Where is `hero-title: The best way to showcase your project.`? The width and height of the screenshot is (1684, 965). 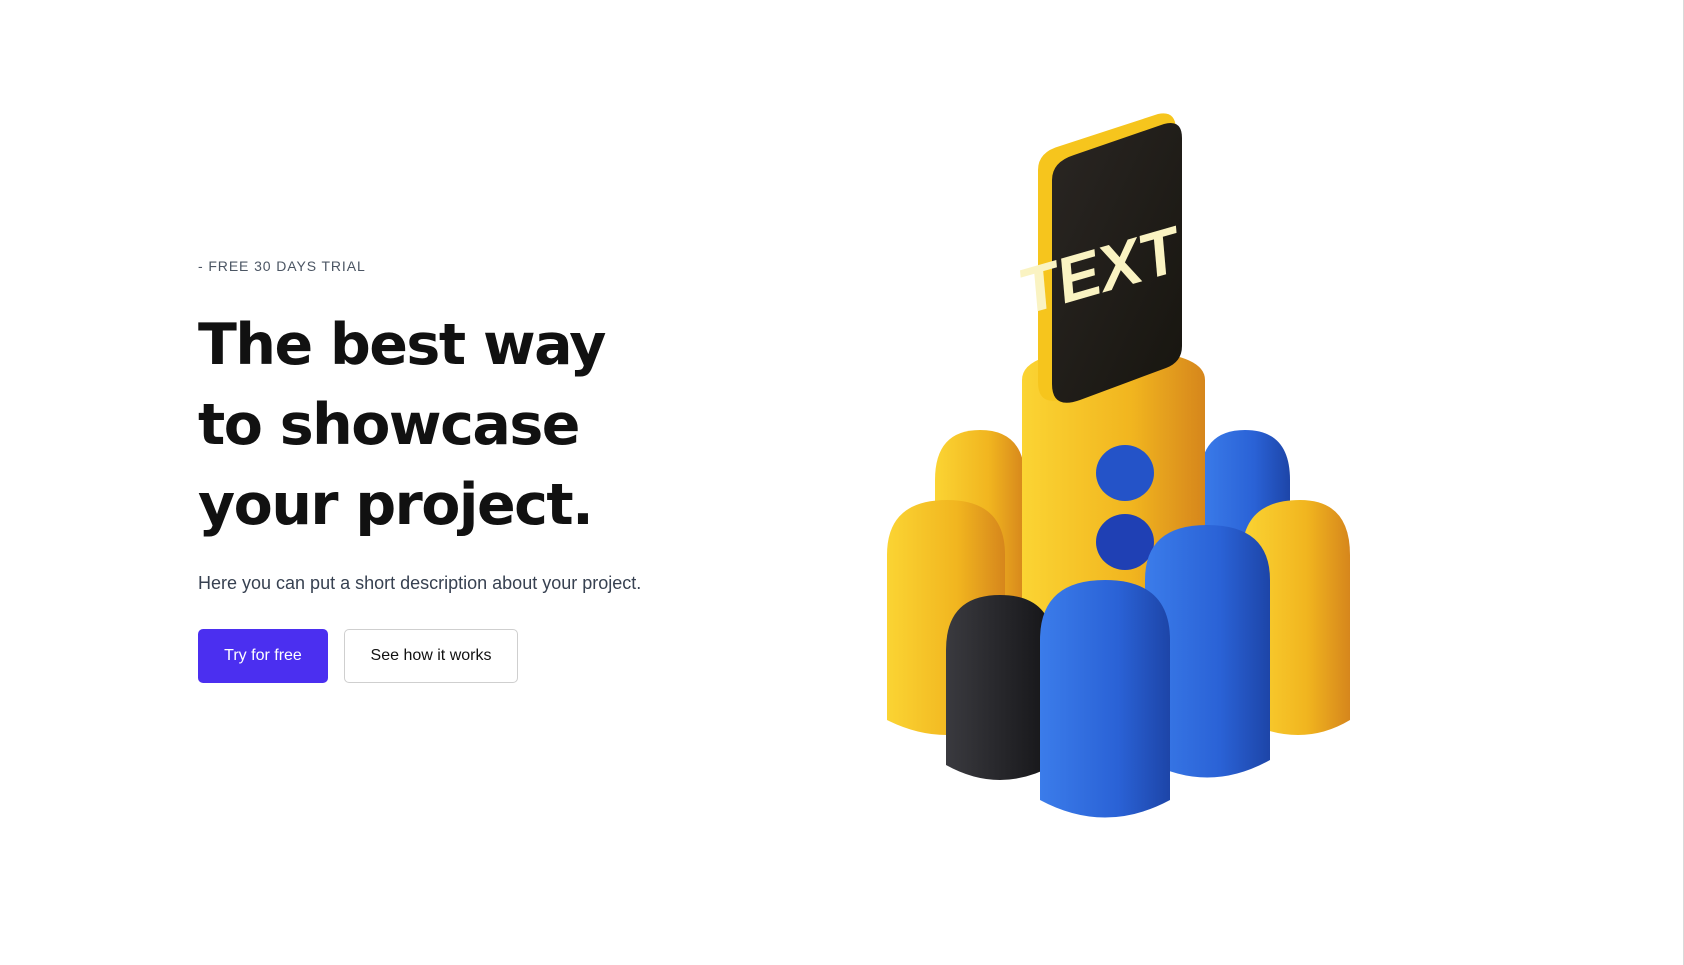
hero-title: The best way to showcase your project. is located at coordinates (448, 425).